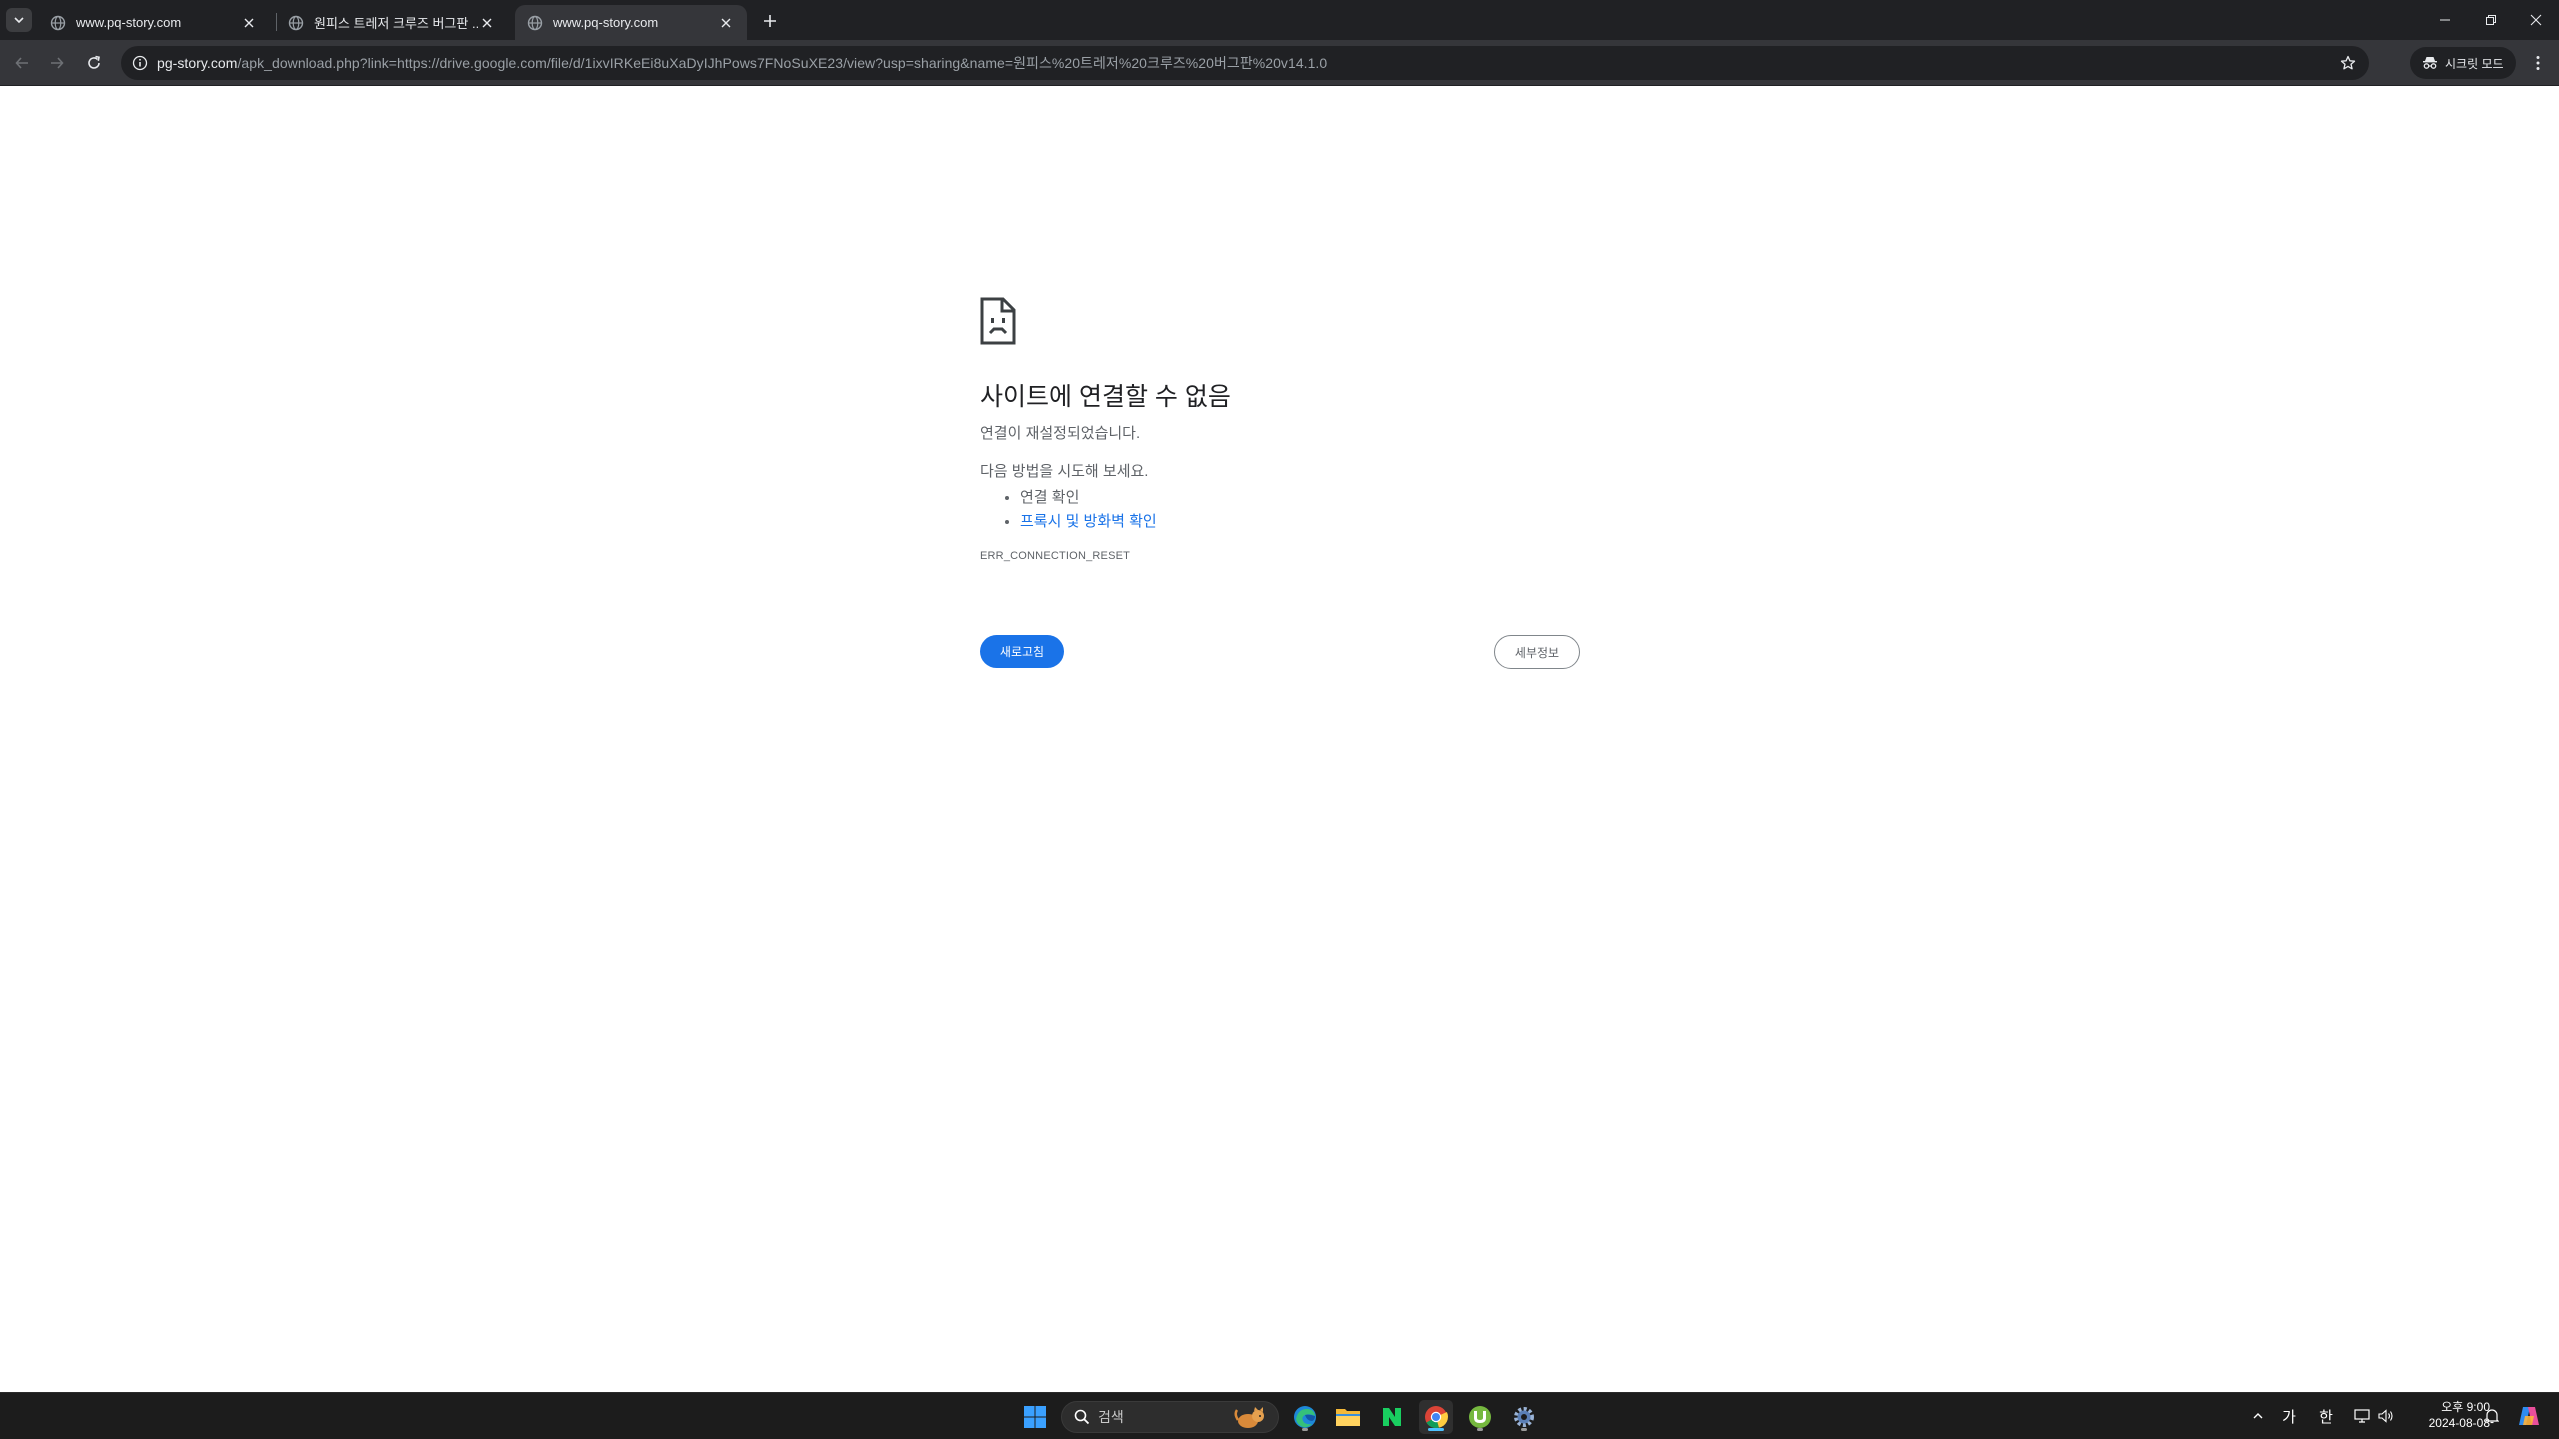 Image resolution: width=2559 pixels, height=1439 pixels. I want to click on bookmark-star-icon, so click(2348, 63).